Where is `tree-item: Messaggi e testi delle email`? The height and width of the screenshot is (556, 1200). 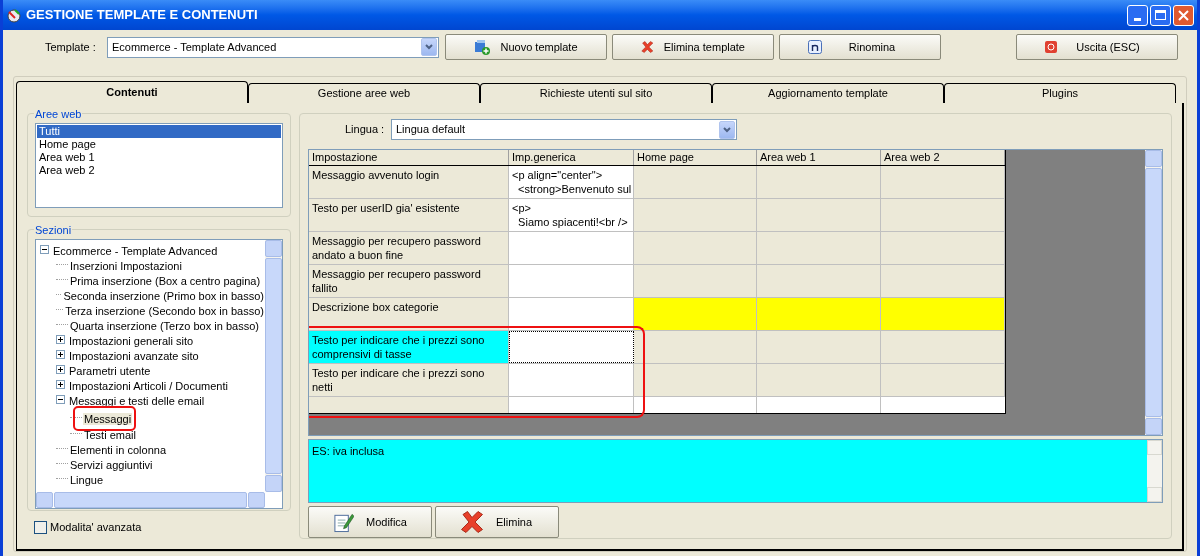 tree-item: Messaggi e testi delle email is located at coordinates (137, 400).